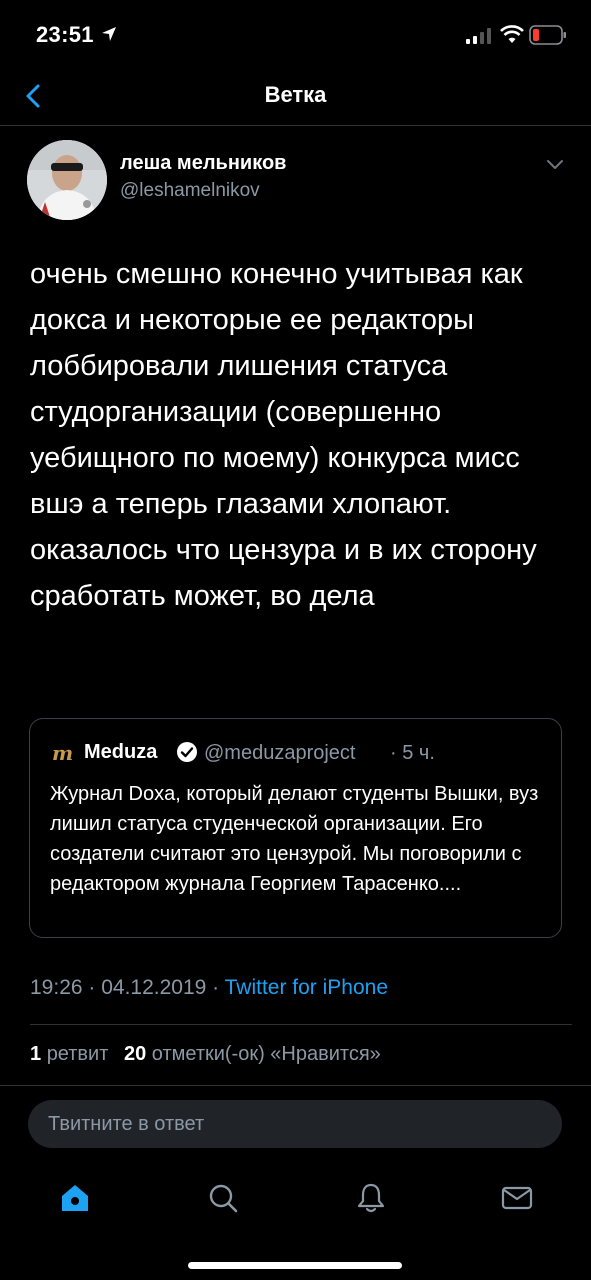  What do you see at coordinates (412, 753) in the screenshot?
I see `quote-time: · 5 ч.` at bounding box center [412, 753].